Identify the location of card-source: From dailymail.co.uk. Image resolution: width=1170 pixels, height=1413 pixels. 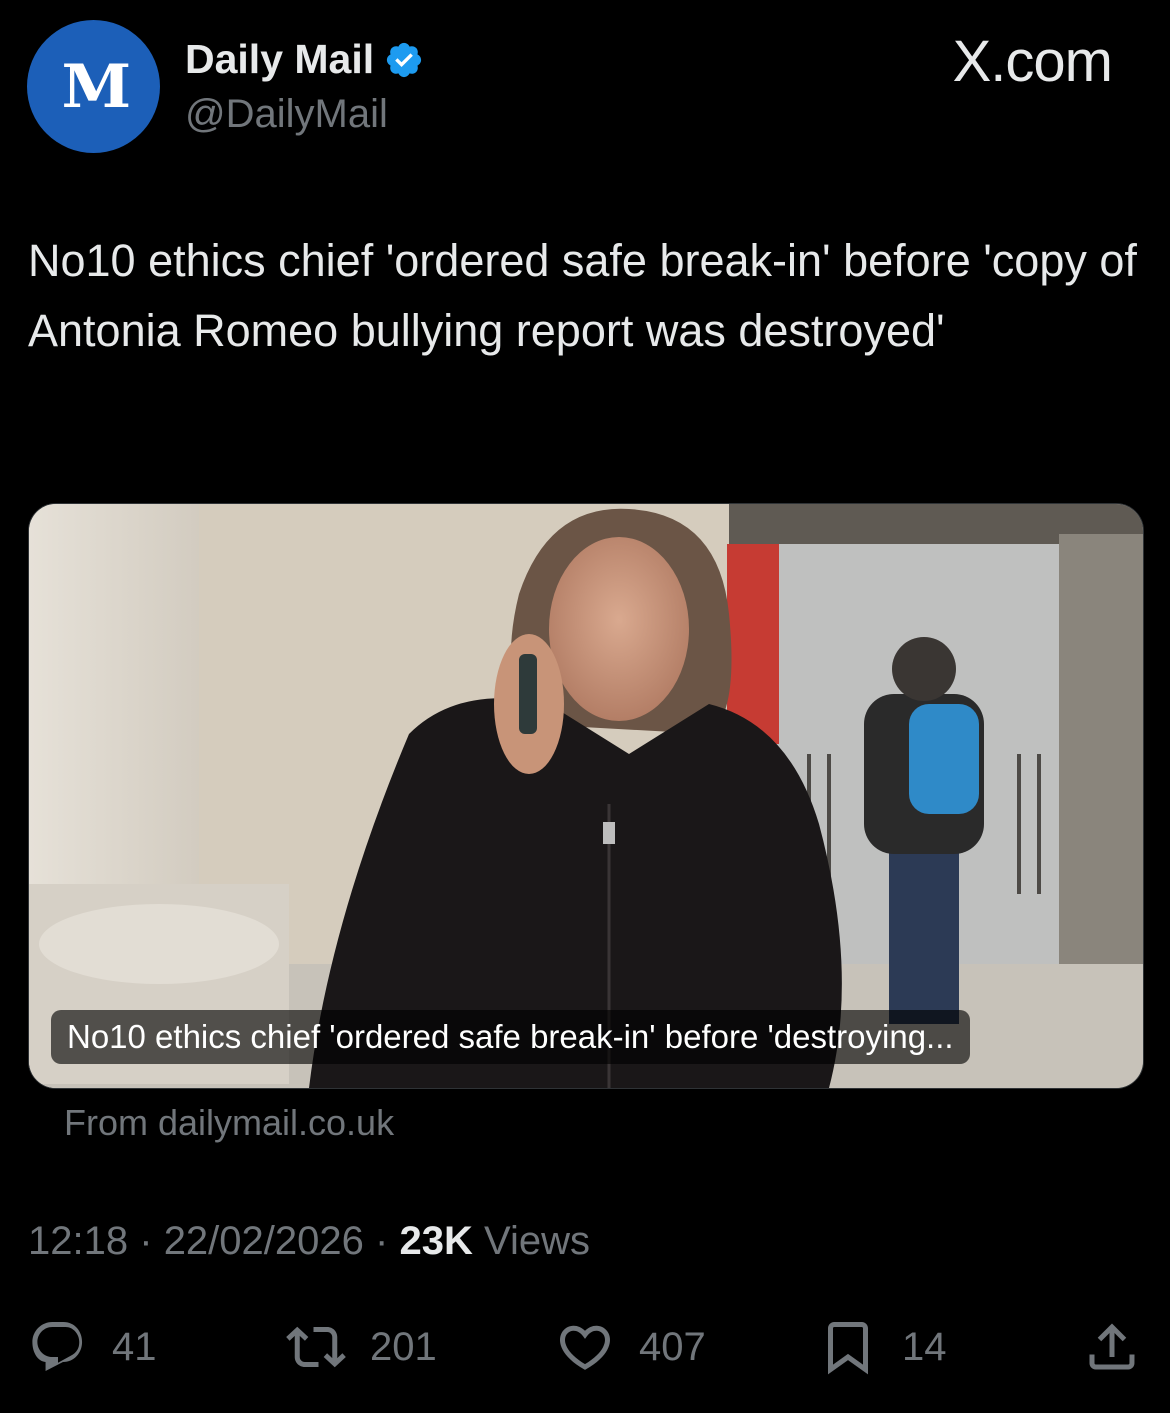
(229, 1123).